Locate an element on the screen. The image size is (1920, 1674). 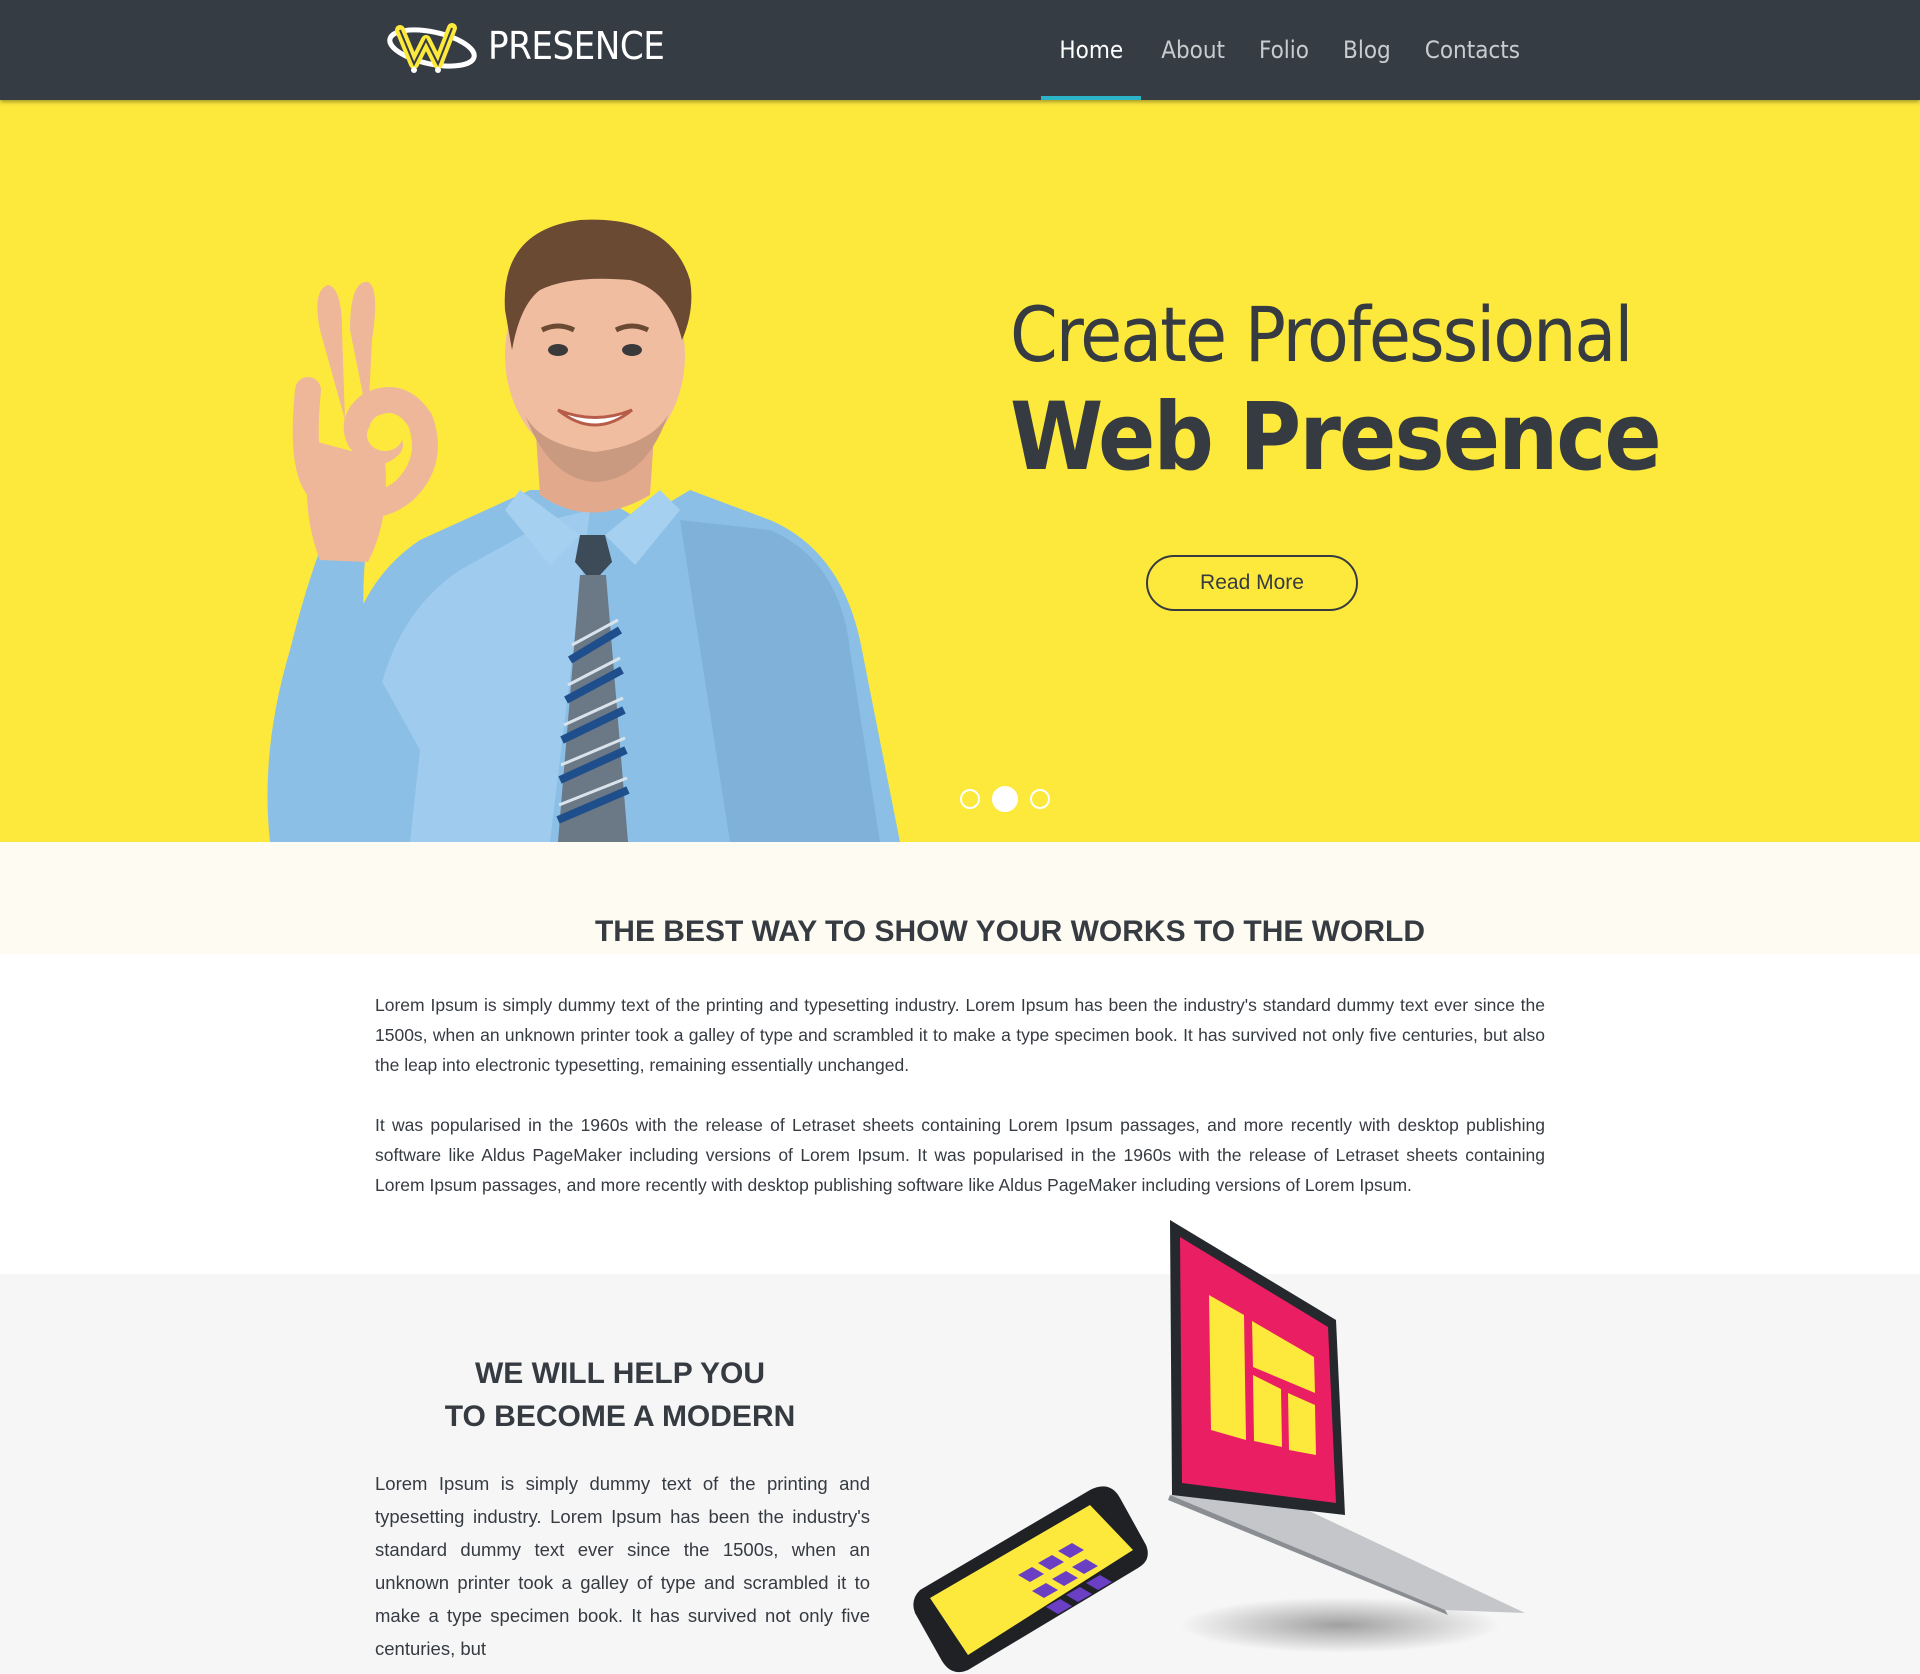
logo-icon is located at coordinates (432, 48).